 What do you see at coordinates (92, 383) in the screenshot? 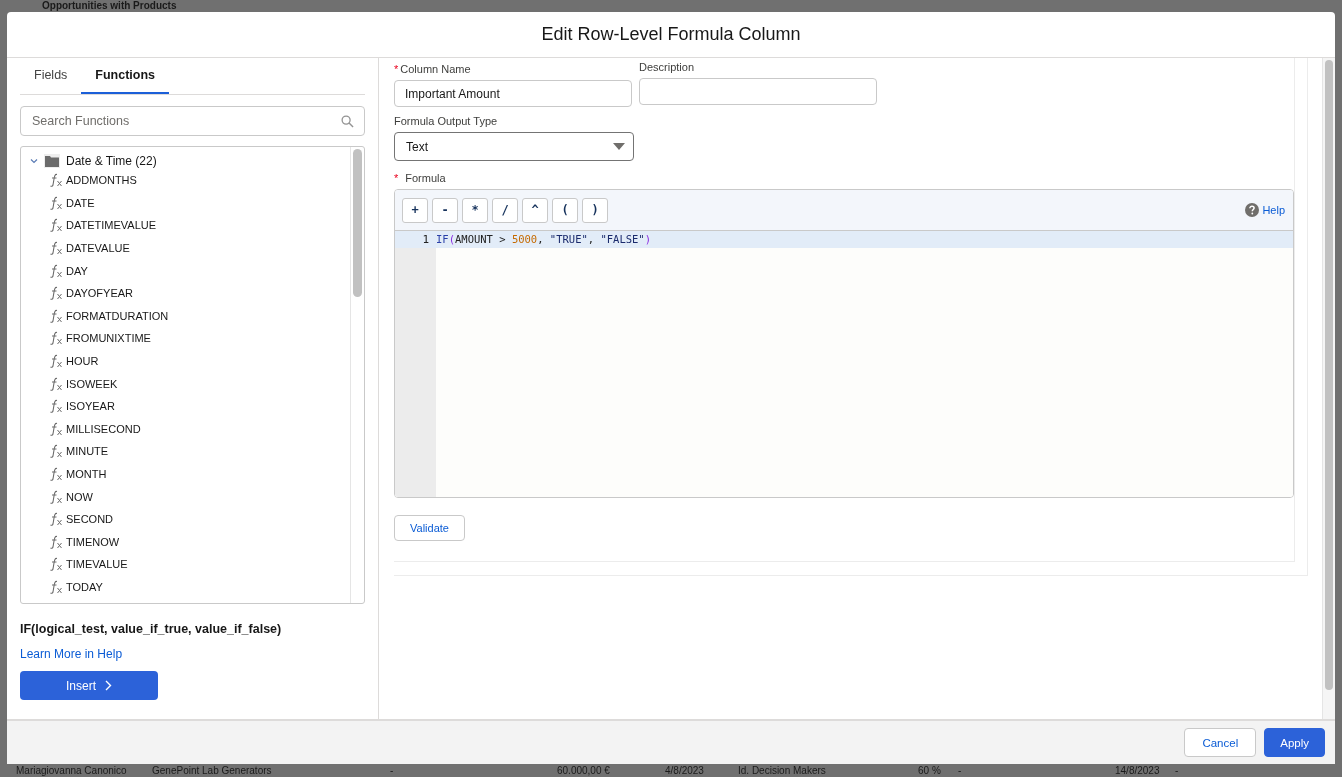
I see `function-item: ISOWEEK` at bounding box center [92, 383].